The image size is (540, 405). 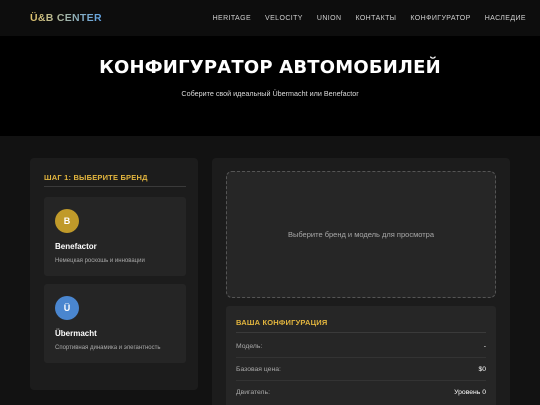 I want to click on nav-link-union: UNION, so click(x=329, y=18).